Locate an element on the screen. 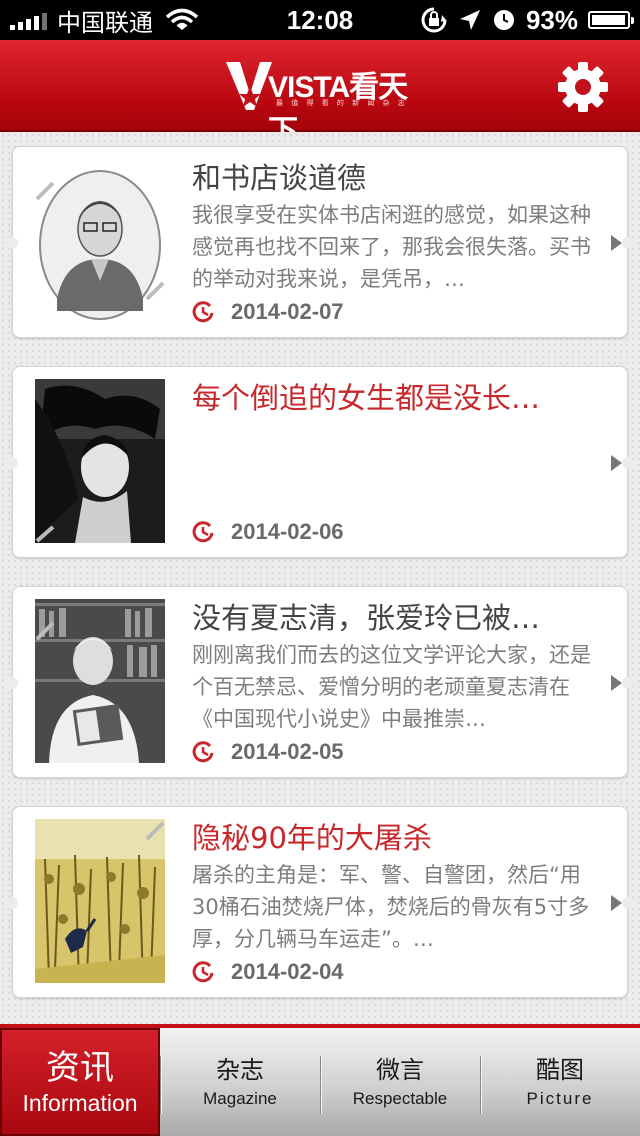 This screenshot has width=640, height=1136. gear-icon is located at coordinates (583, 87).